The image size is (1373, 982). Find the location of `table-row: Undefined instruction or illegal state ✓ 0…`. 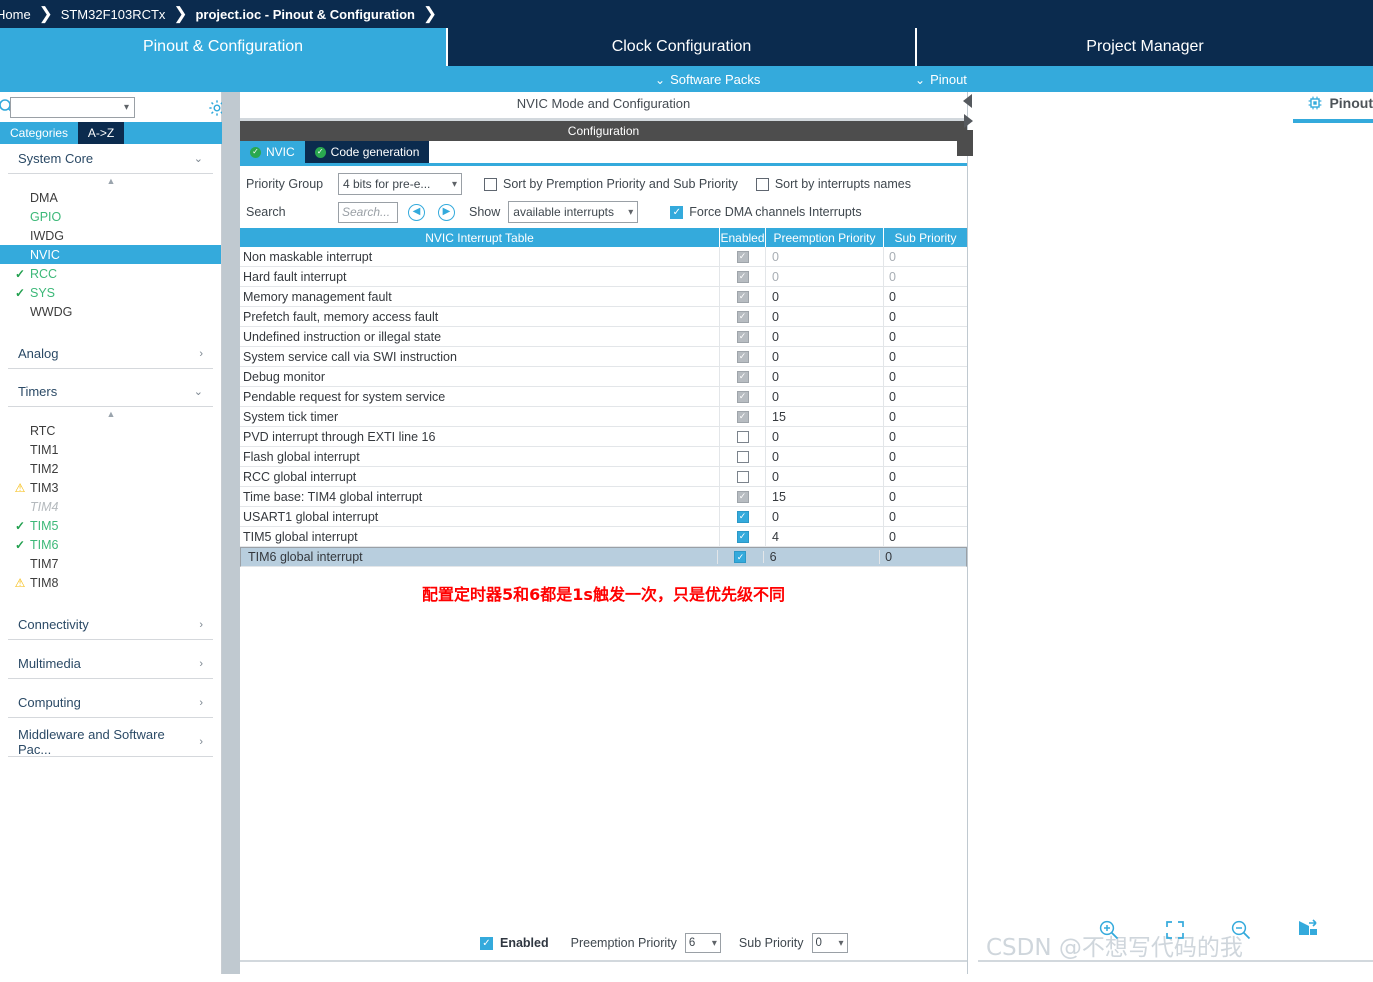

table-row: Undefined instruction or illegal state ✓ 0… is located at coordinates (603, 337).